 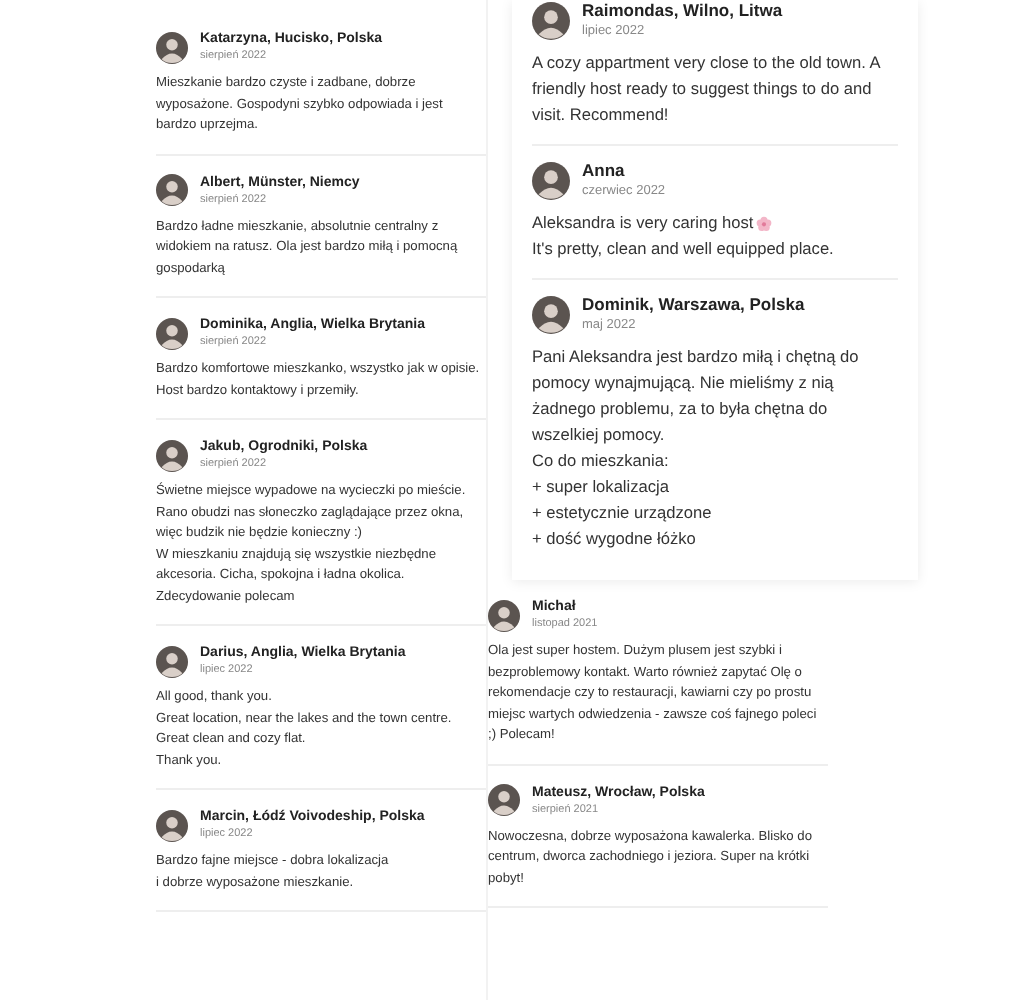 What do you see at coordinates (600, 461) in the screenshot?
I see `review-text: Co do mieszkania:` at bounding box center [600, 461].